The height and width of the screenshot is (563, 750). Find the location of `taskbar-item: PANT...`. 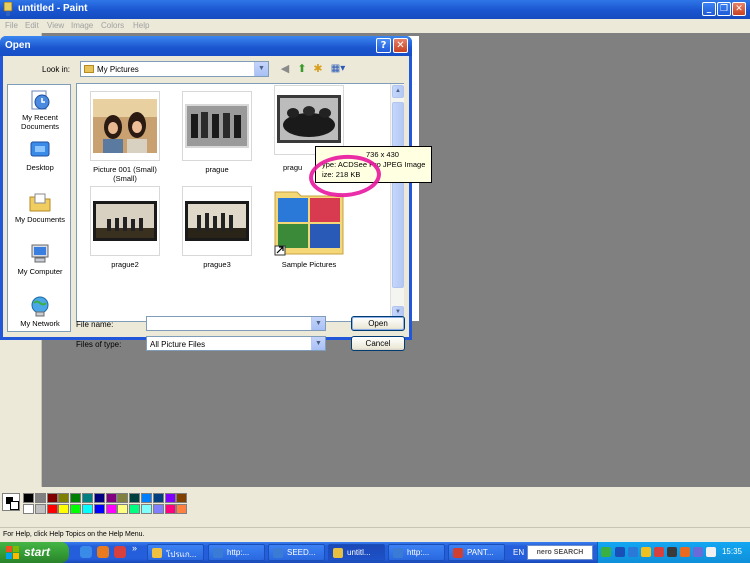

taskbar-item: PANT... is located at coordinates (476, 552).